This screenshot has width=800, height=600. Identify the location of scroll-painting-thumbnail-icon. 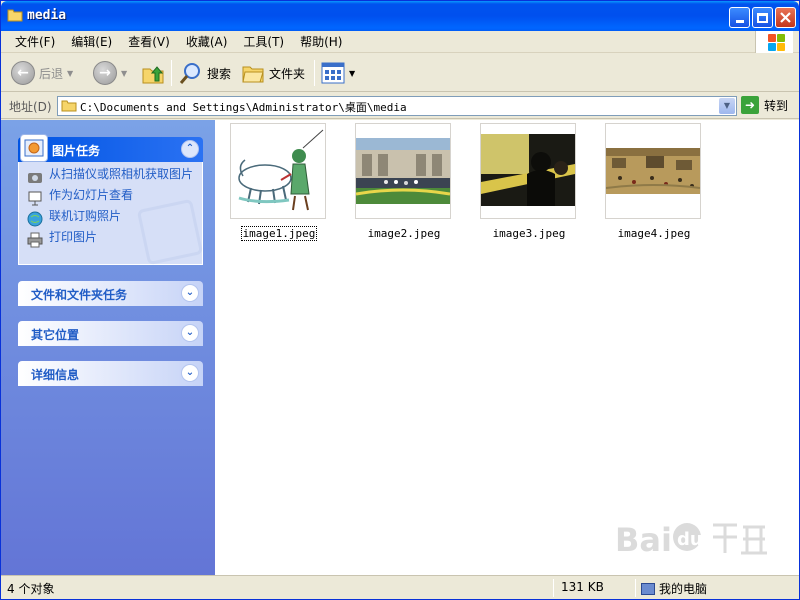
(653, 171).